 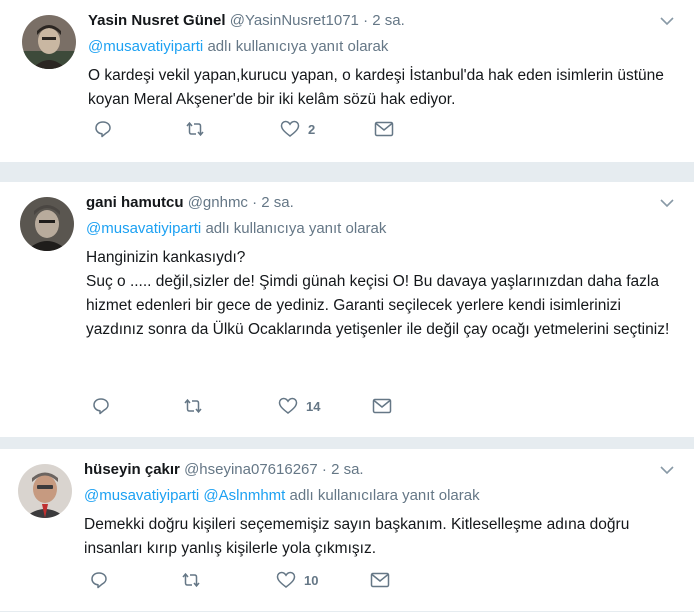 What do you see at coordinates (379, 470) in the screenshot?
I see `tweet-header: hüseyin çakır @hseyina07616267 · 2 sa.` at bounding box center [379, 470].